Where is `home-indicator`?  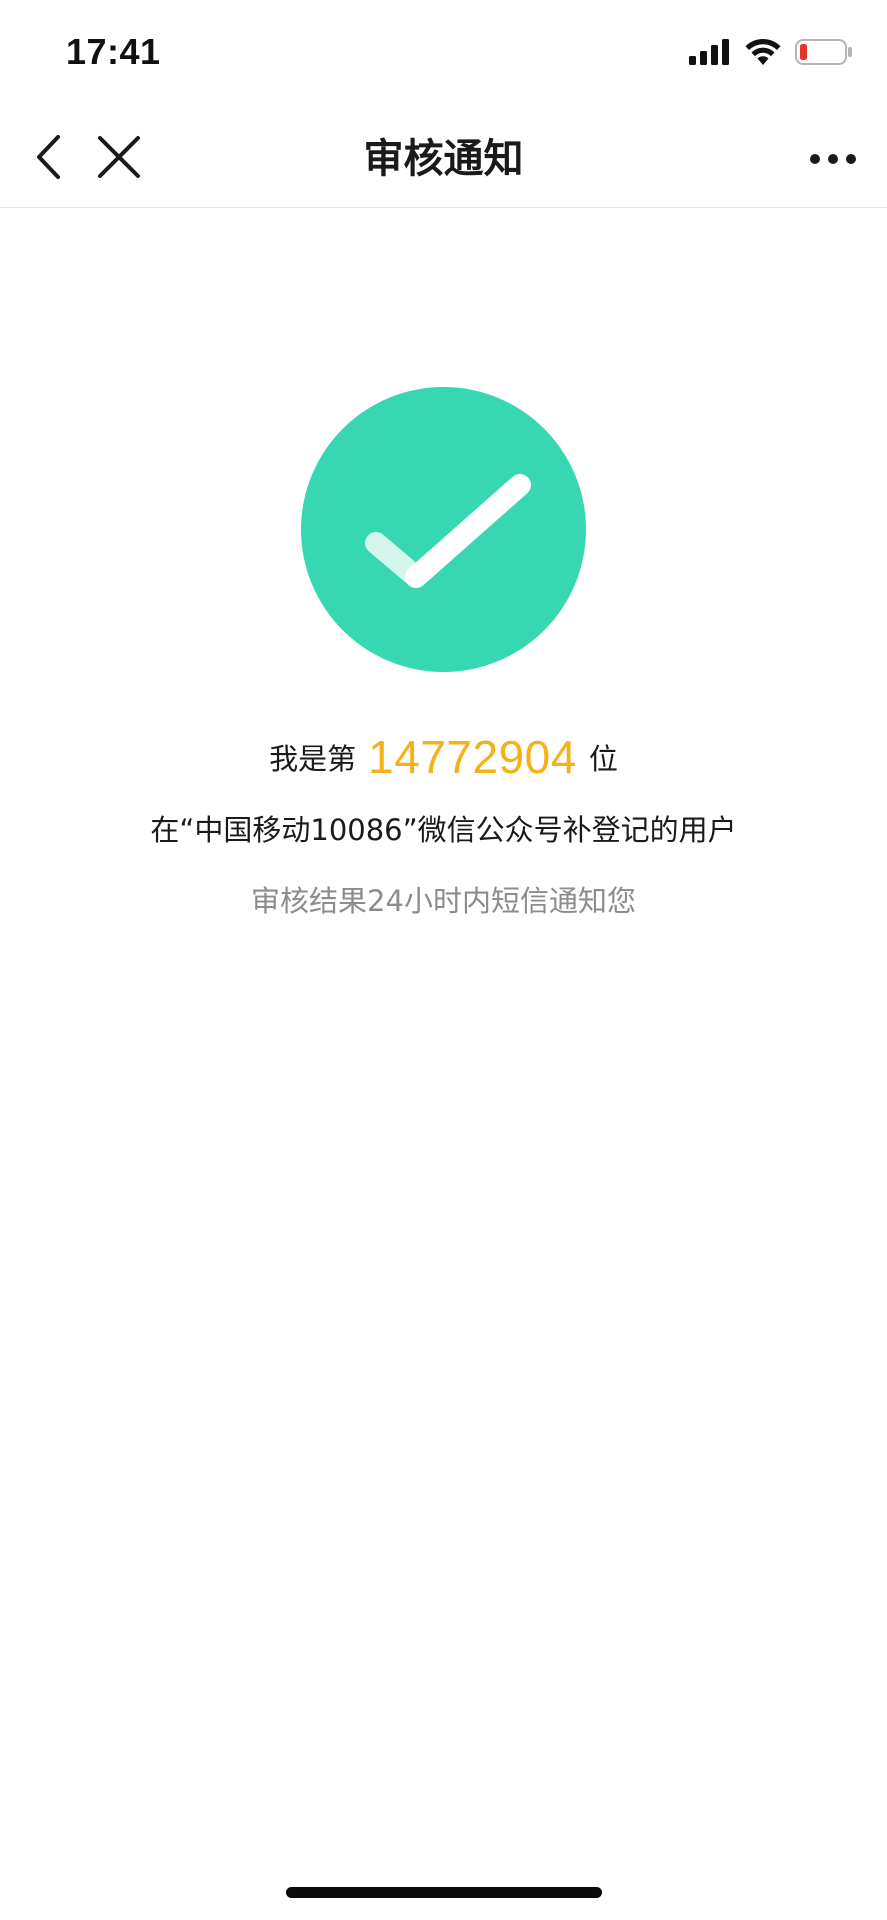
home-indicator is located at coordinates (444, 1892).